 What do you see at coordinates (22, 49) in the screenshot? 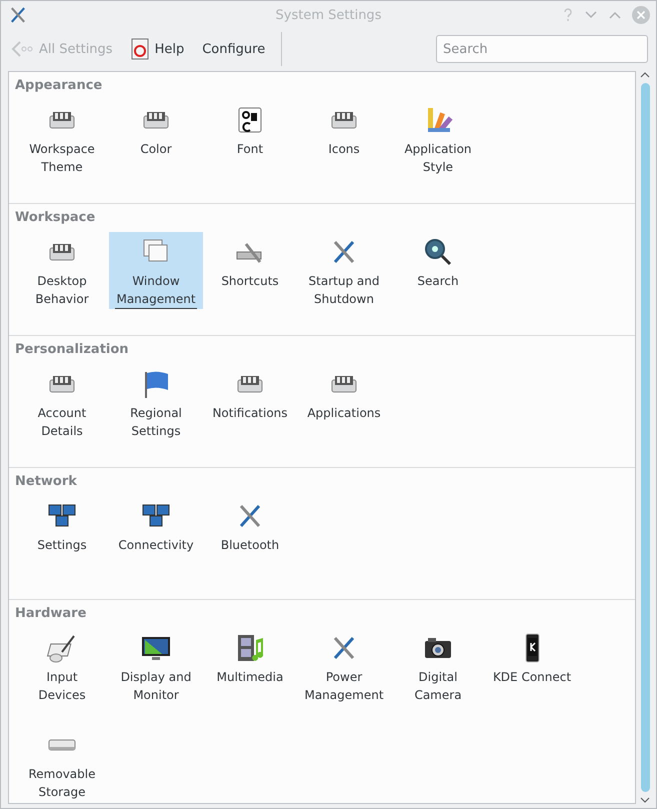
I see `back-arrow-icon` at bounding box center [22, 49].